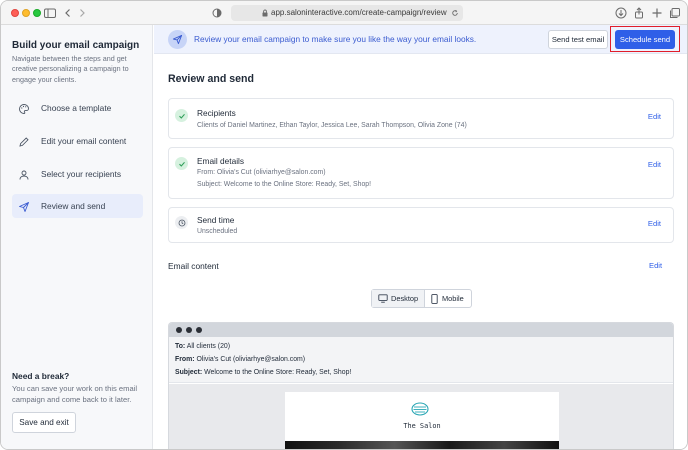 This screenshot has width=688, height=450. I want to click on step-review-send: Review and send, so click(77, 206).